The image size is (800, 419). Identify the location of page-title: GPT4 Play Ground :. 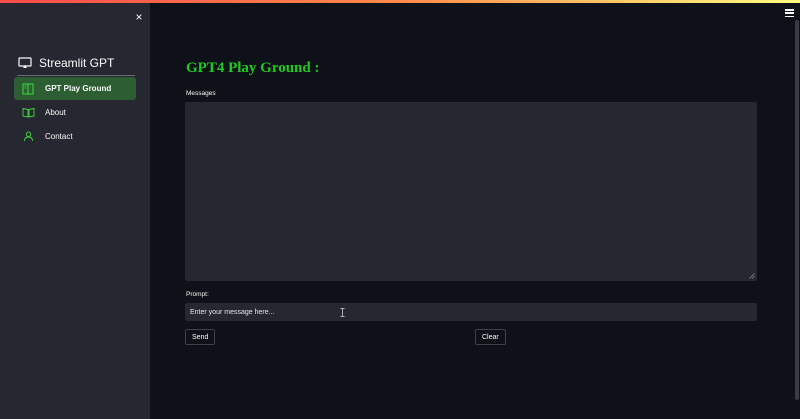
(253, 68).